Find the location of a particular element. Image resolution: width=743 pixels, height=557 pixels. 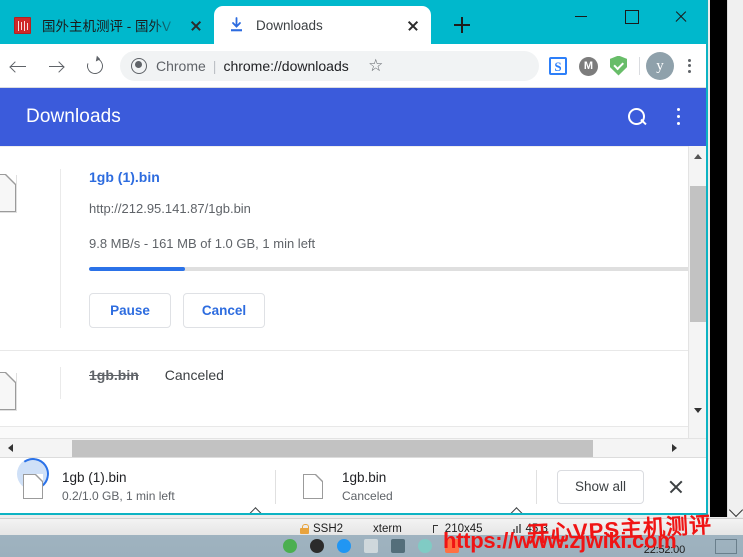

profile-avatar: y is located at coordinates (660, 65).